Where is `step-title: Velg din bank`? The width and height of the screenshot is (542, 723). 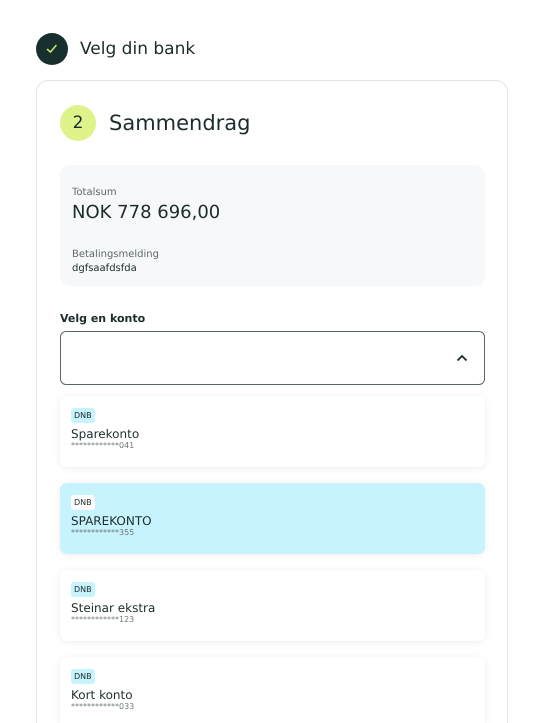 step-title: Velg din bank is located at coordinates (138, 49).